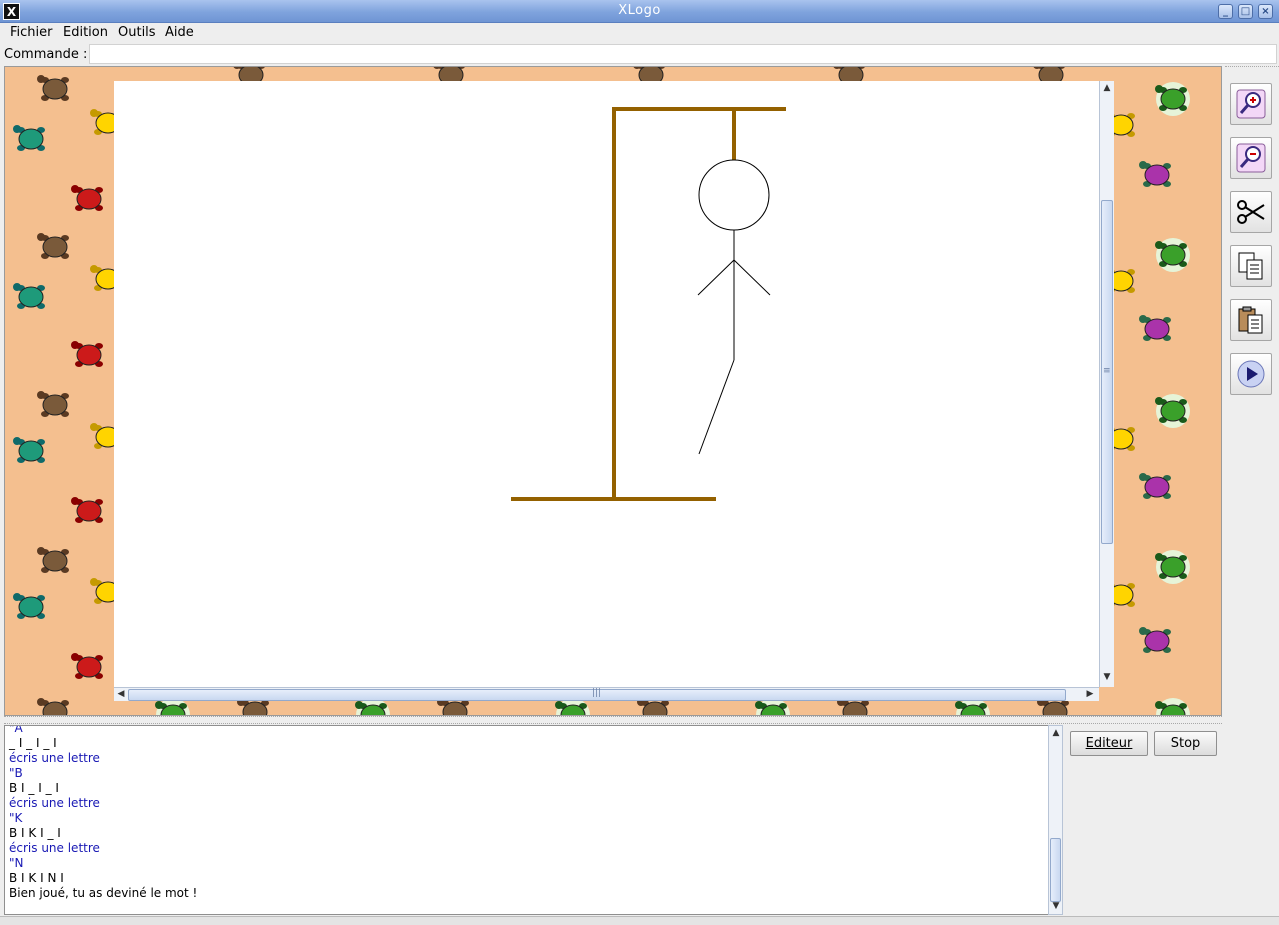 The image size is (1279, 925). What do you see at coordinates (734, 195) in the screenshot?
I see `man-head` at bounding box center [734, 195].